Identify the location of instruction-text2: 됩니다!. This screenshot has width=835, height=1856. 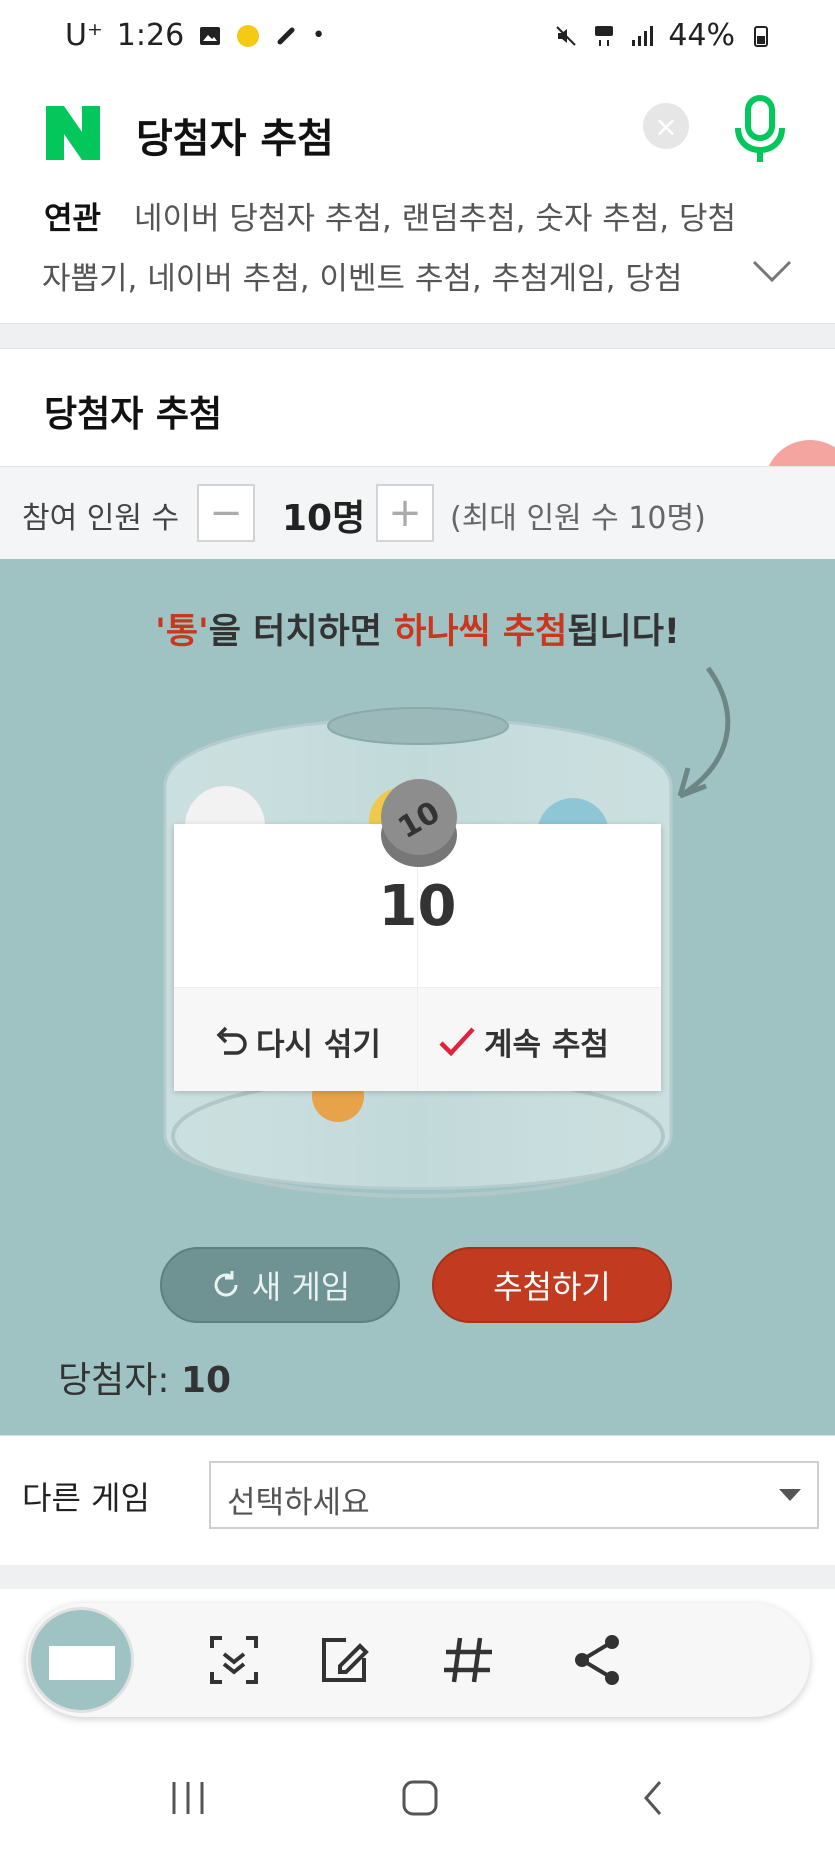
(623, 632).